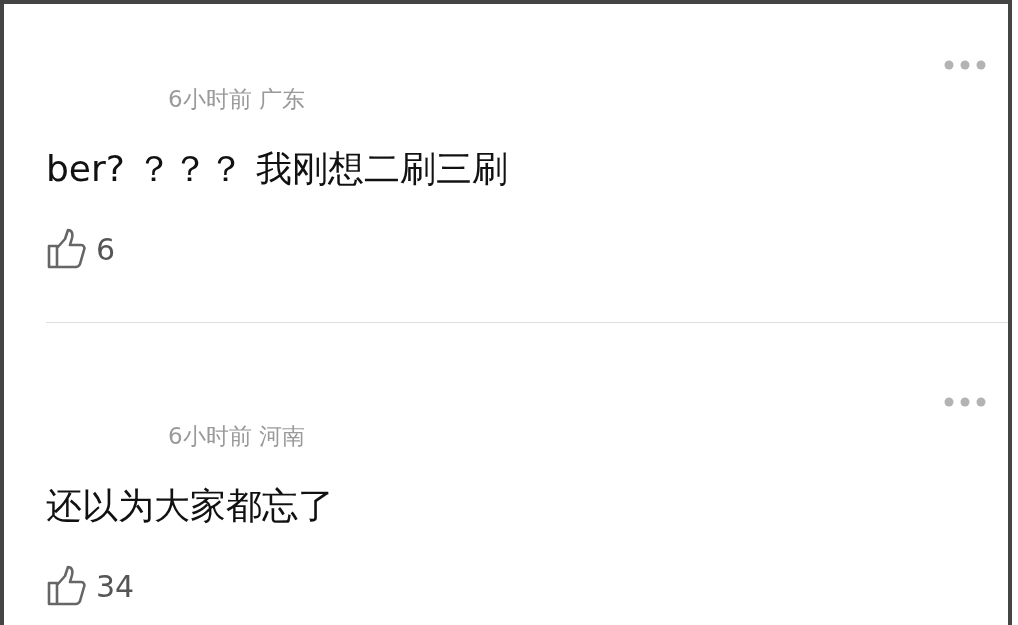 Image resolution: width=1018 pixels, height=625 pixels. Describe the element at coordinates (190, 506) in the screenshot. I see `comment-text: 还以为大家都忘了` at that location.